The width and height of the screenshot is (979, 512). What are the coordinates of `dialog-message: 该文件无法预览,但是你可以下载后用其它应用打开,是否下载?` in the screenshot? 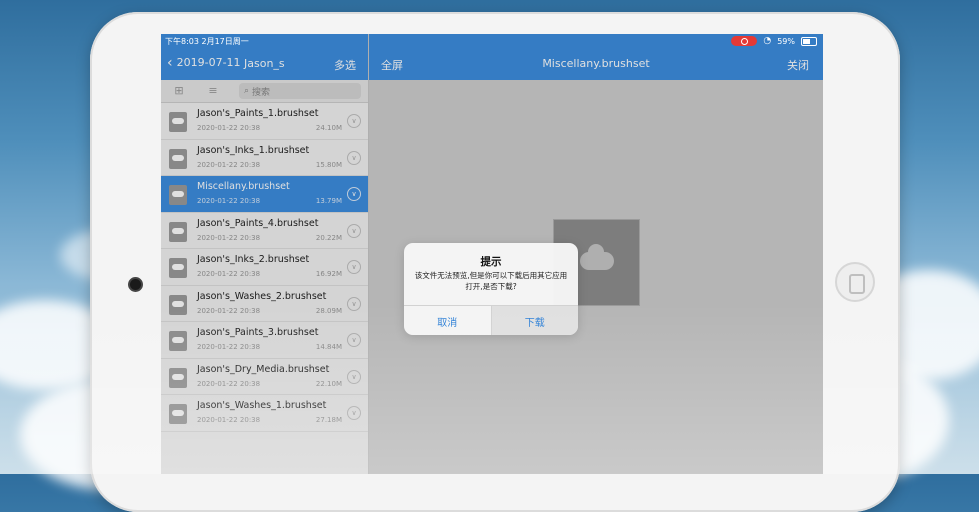 It's located at (491, 281).